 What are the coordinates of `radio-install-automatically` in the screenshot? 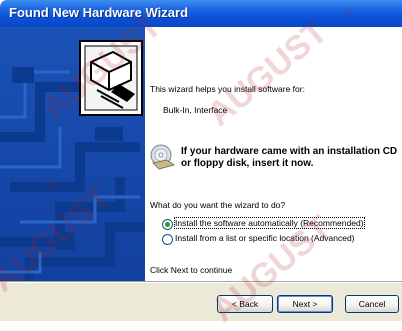 It's located at (167, 224).